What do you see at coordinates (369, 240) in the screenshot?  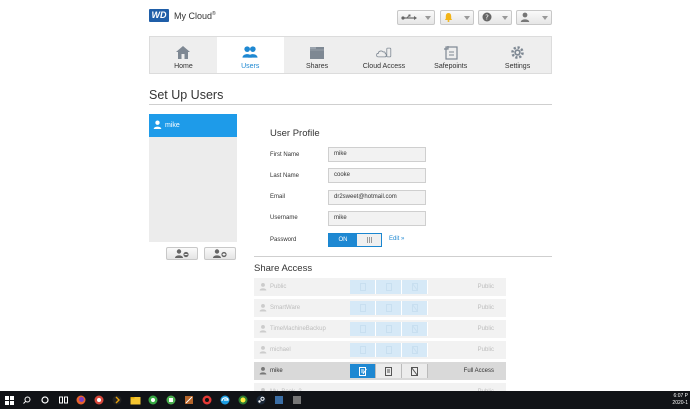 I see `toggle-grip-icon` at bounding box center [369, 240].